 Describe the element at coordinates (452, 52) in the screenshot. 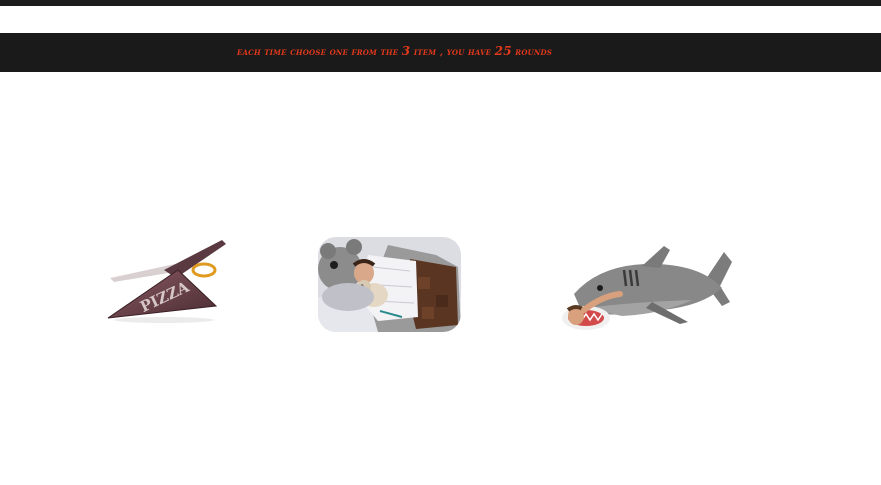

I see `instruction-middle: item , you have` at that location.